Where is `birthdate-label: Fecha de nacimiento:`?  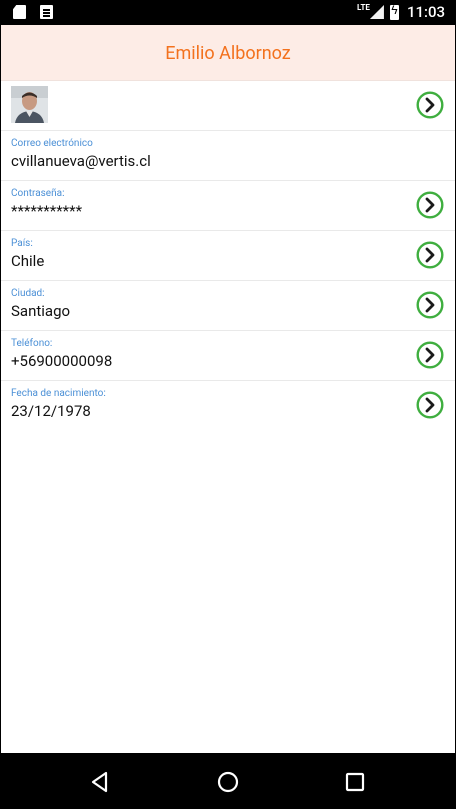
birthdate-label: Fecha de nacimiento: is located at coordinates (58, 393).